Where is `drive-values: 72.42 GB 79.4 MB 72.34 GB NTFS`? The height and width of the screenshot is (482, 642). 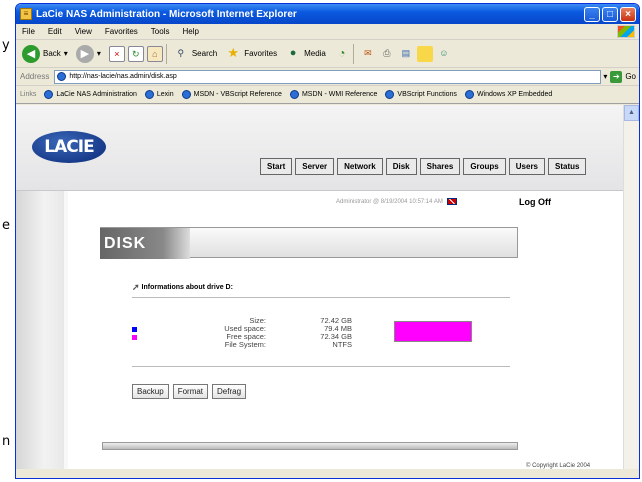 drive-values: 72.42 GB 79.4 MB 72.34 GB NTFS is located at coordinates (322, 333).